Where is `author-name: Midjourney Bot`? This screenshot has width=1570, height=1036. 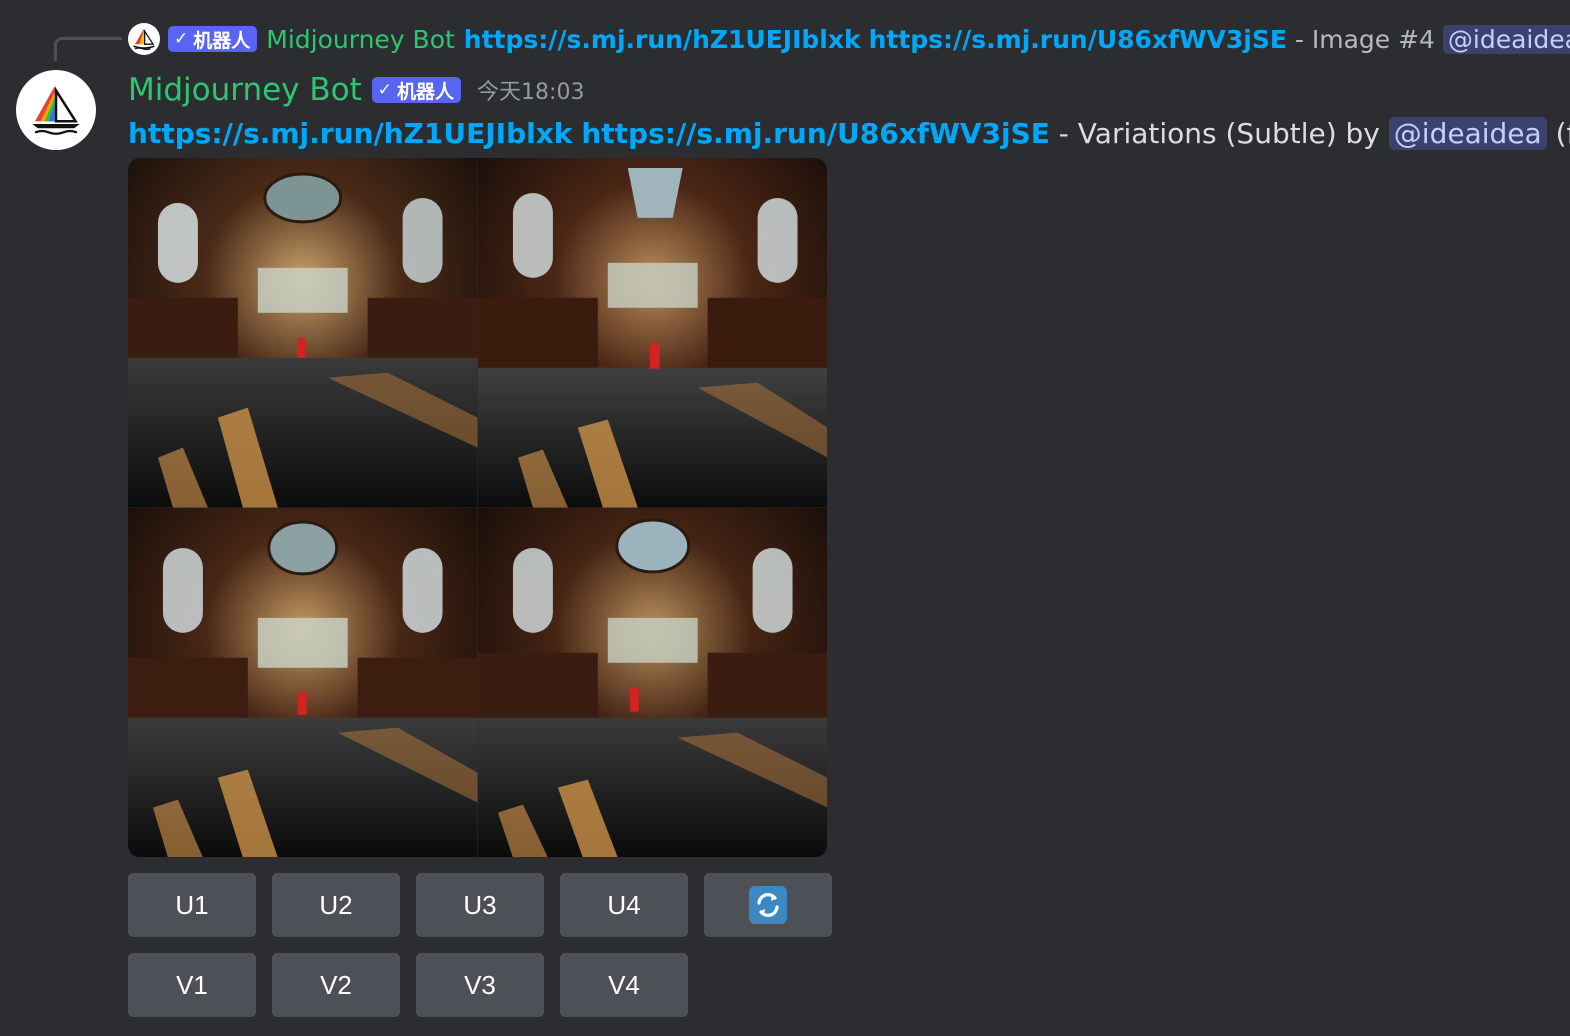
author-name: Midjourney Bot is located at coordinates (245, 90).